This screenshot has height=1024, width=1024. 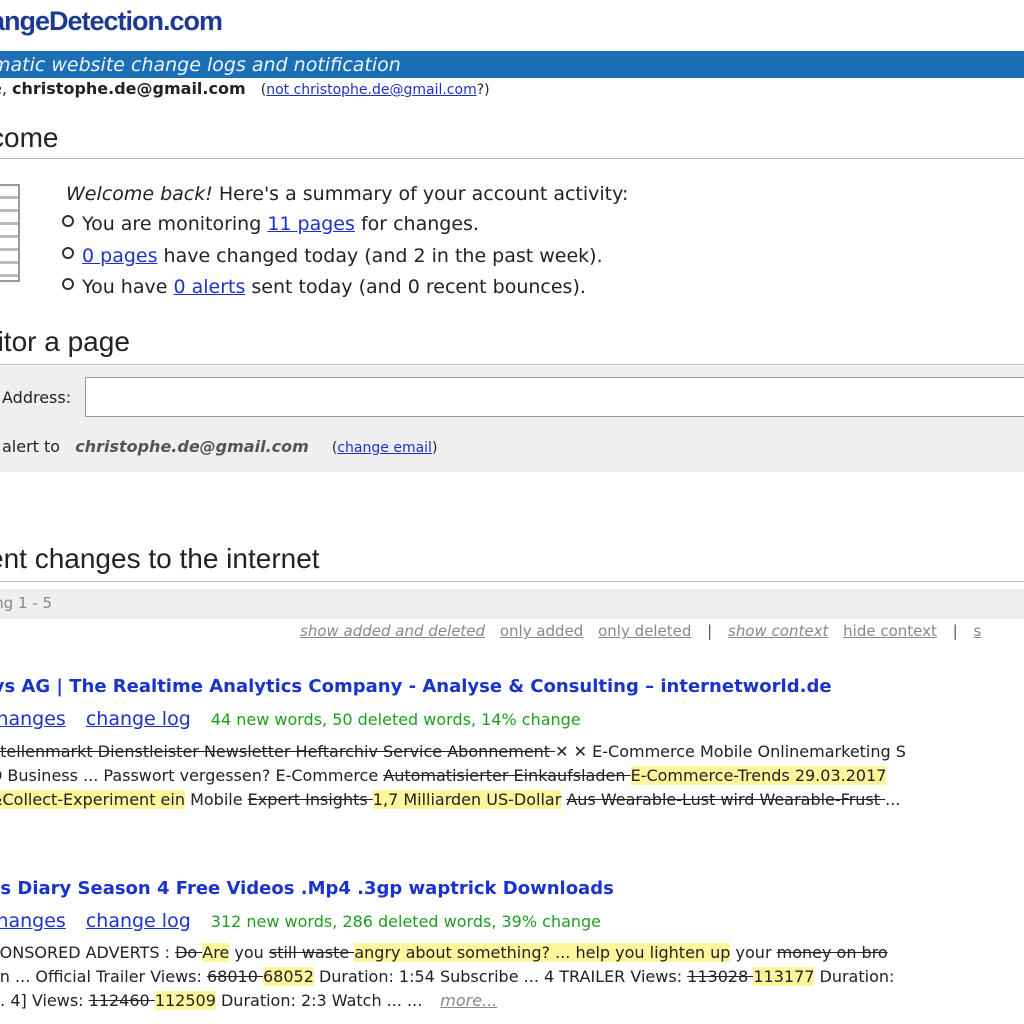 What do you see at coordinates (119, 256) in the screenshot?
I see `changed-pages-link: 0 pages` at bounding box center [119, 256].